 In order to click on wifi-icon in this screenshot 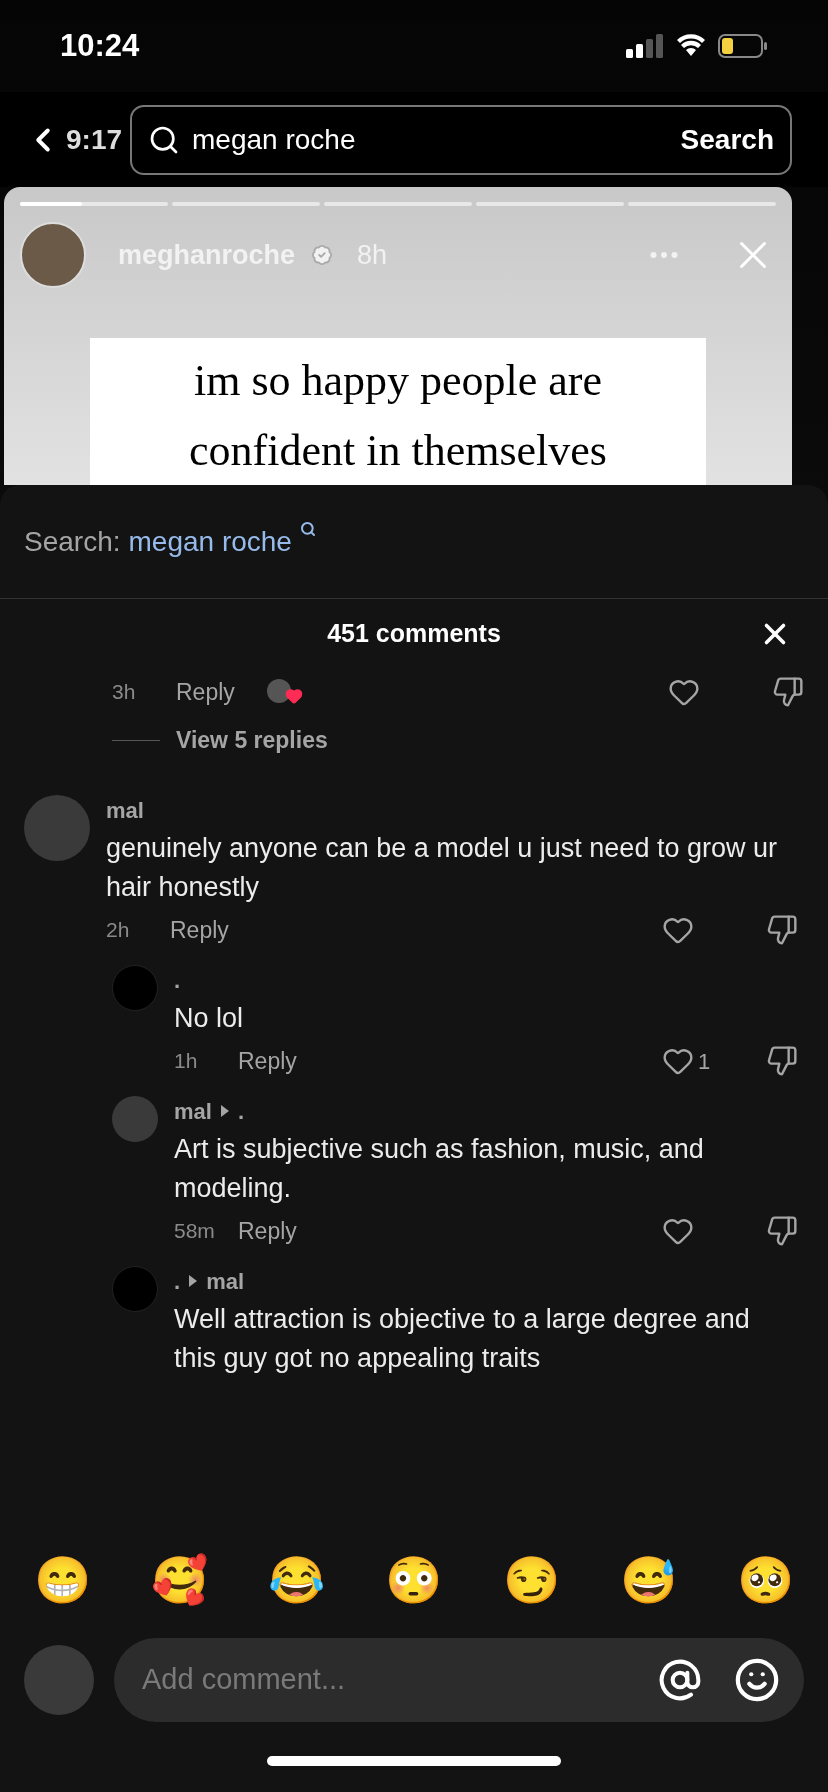, I will do `click(691, 46)`.